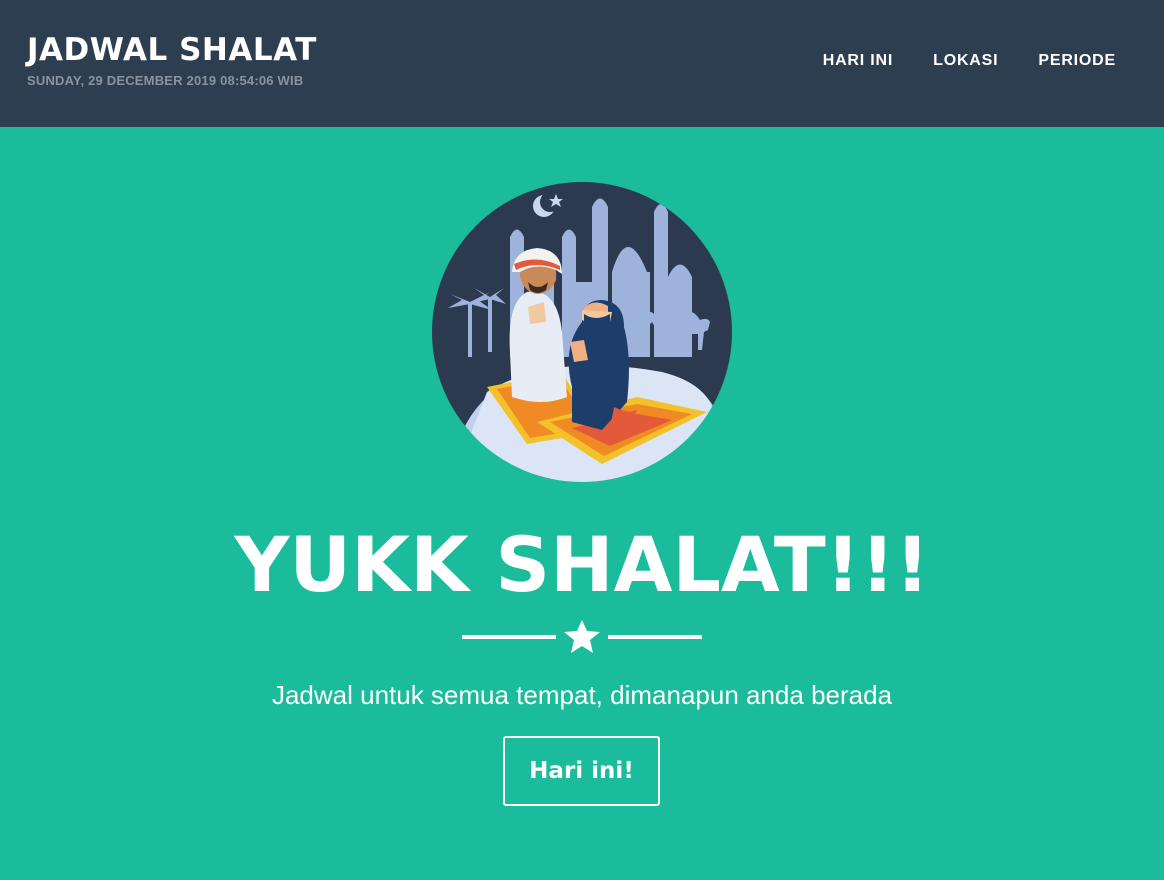  Describe the element at coordinates (582, 332) in the screenshot. I see `praying-illustration` at that location.